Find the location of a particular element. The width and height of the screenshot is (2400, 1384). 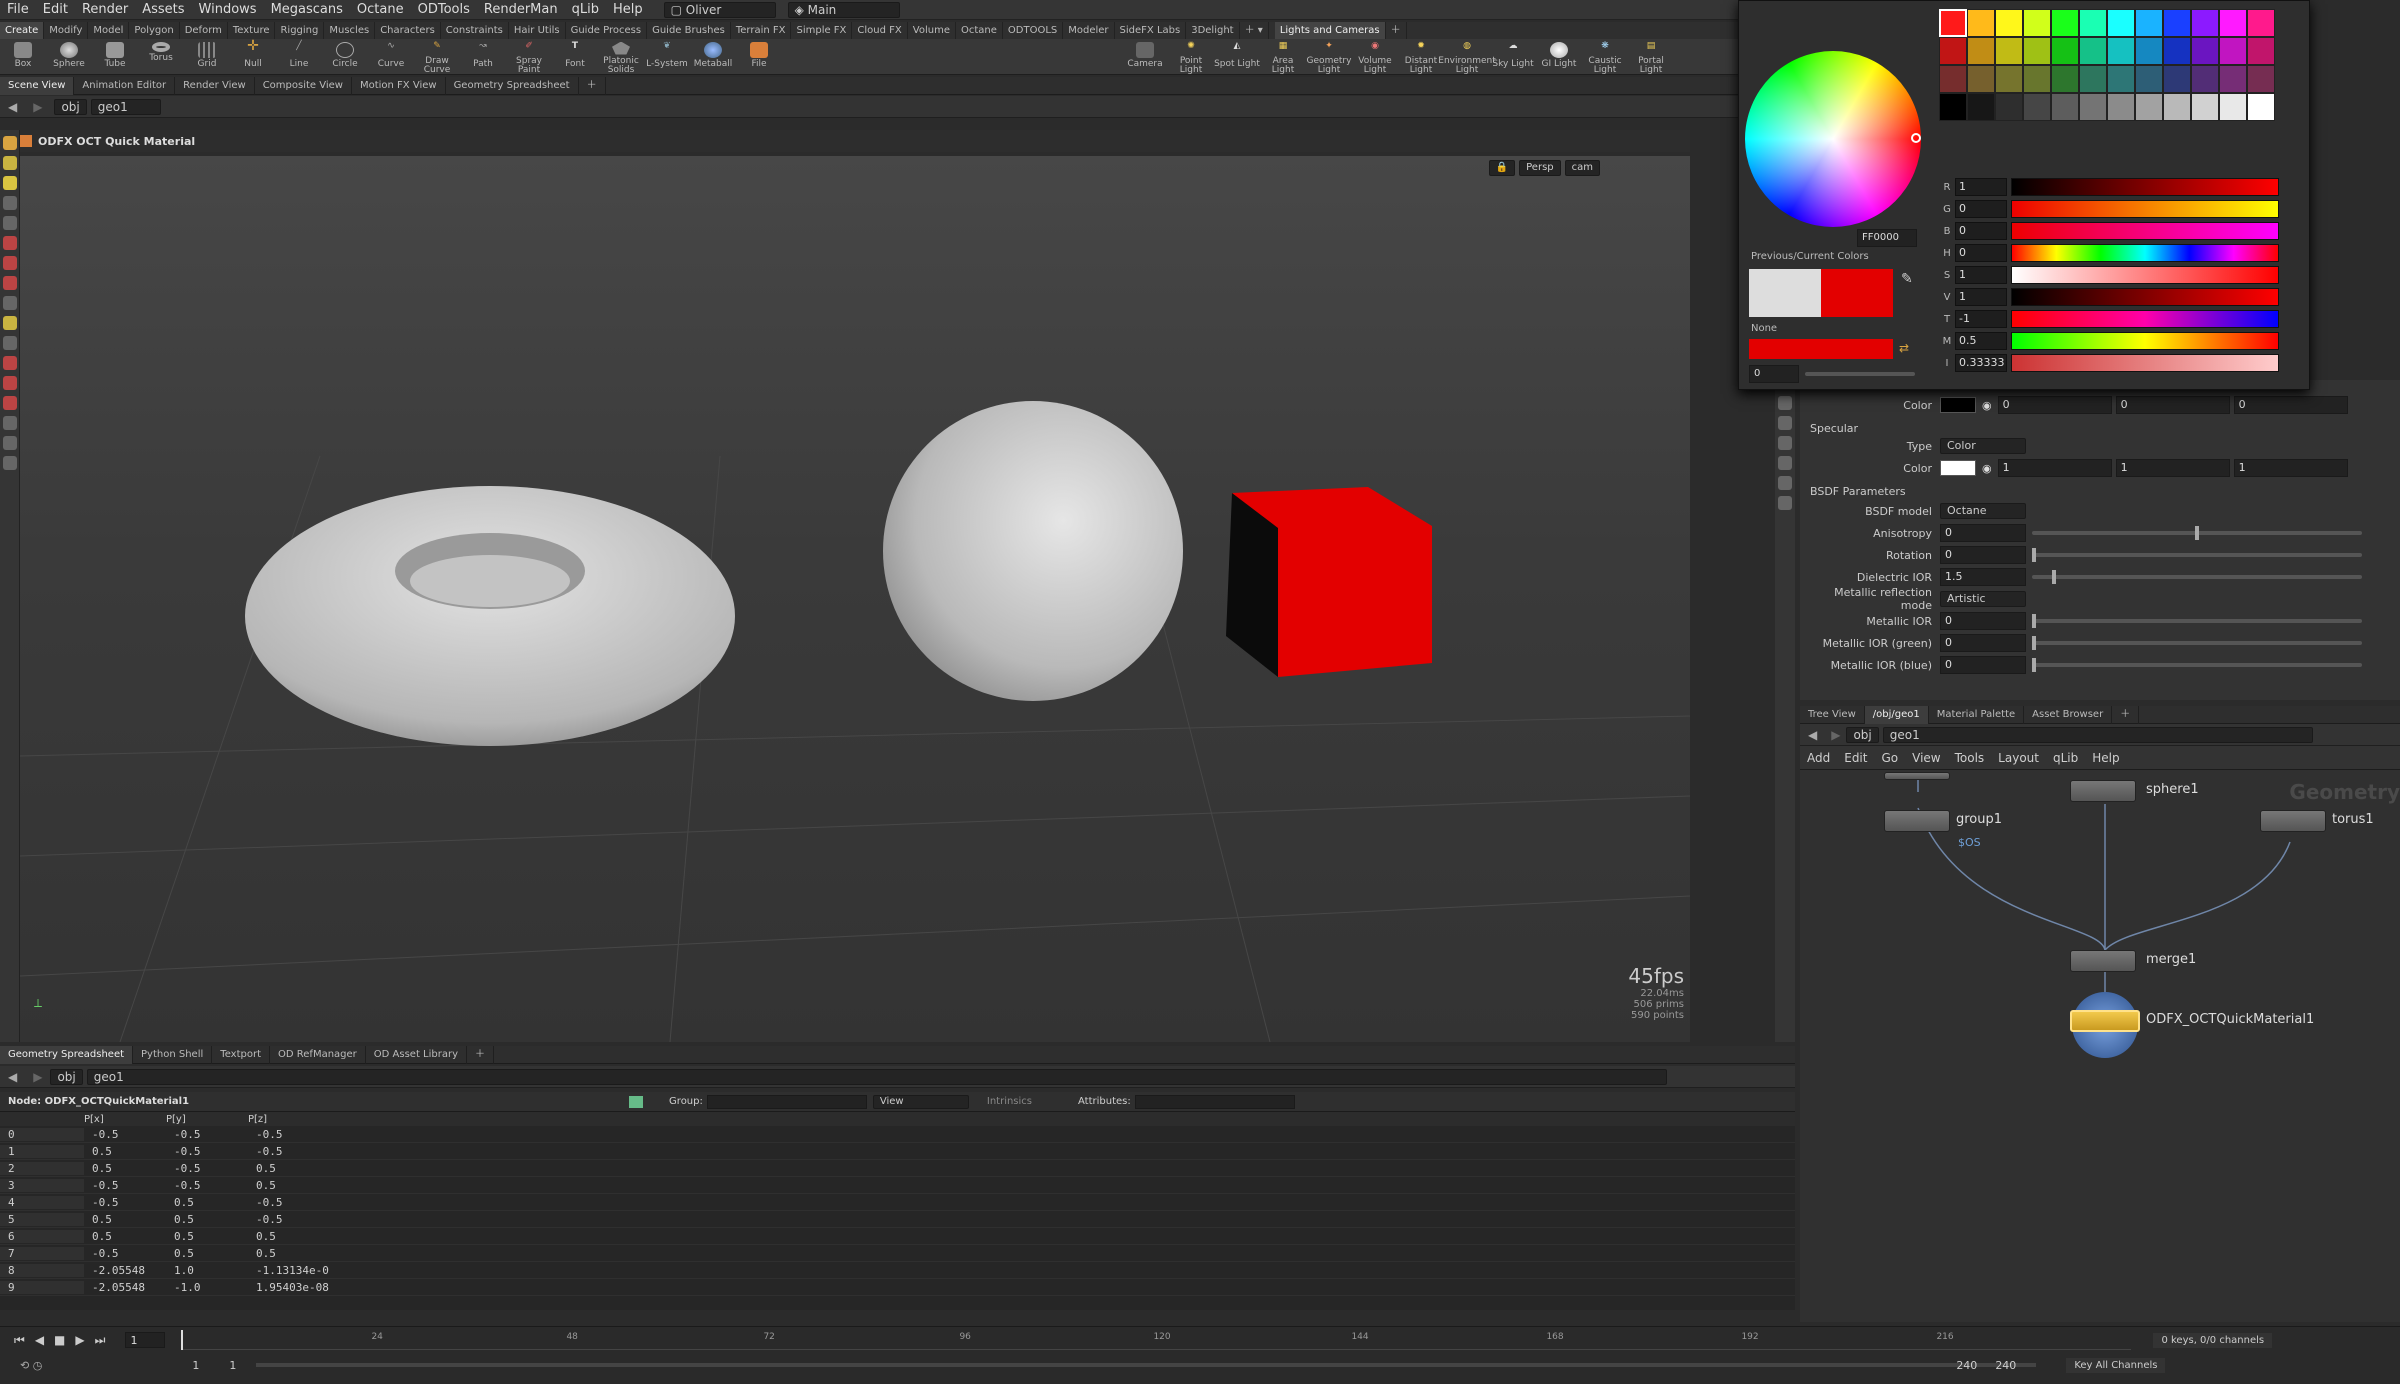

tab-tree-view: Tree View is located at coordinates (1832, 714).